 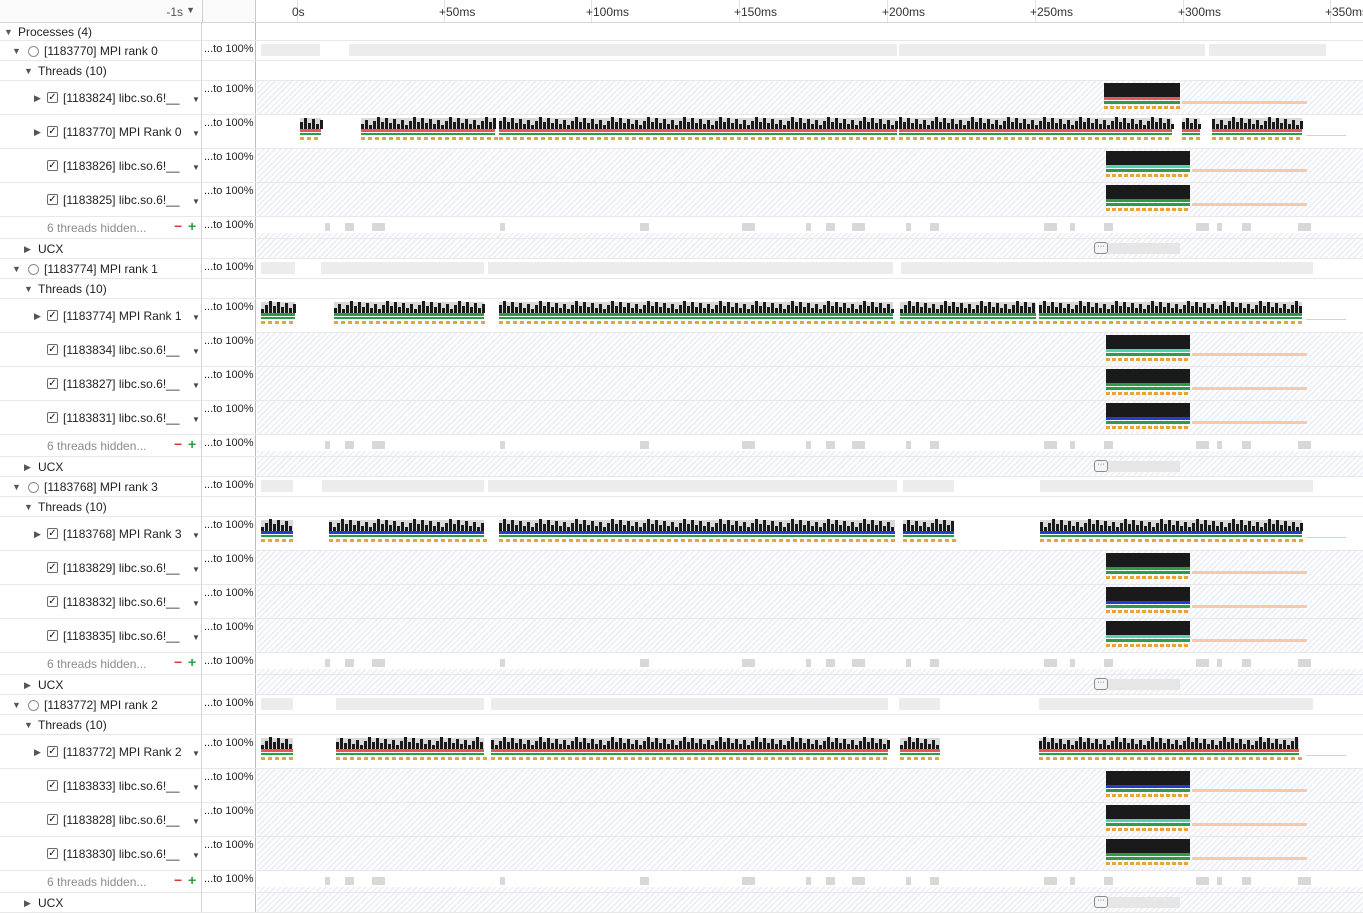 I want to click on cpu-block, so click(x=1148, y=376).